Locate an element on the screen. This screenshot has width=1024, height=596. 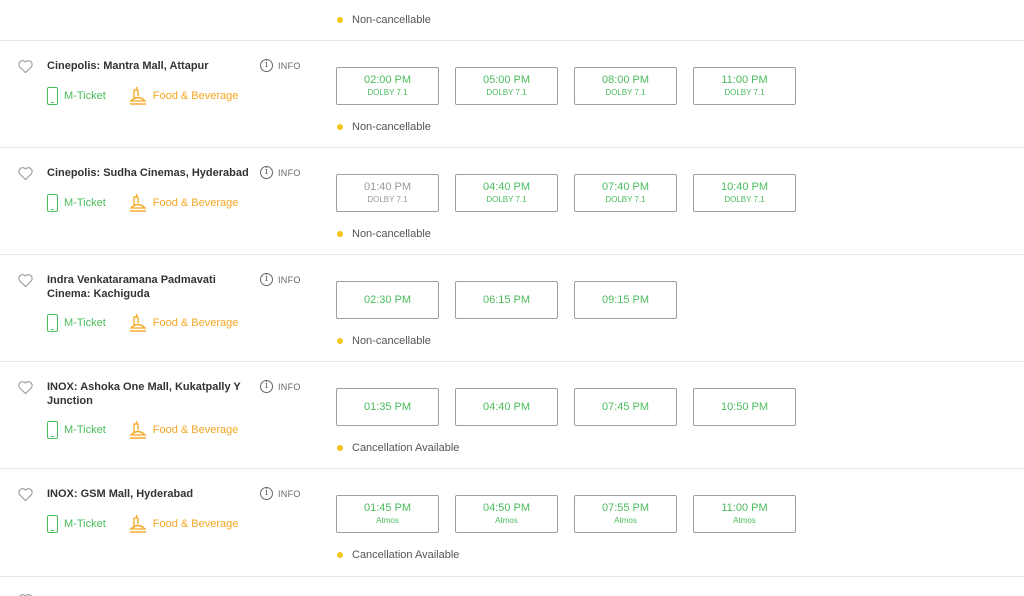
venue-name: Cinepolis: Sudha Cinemas, Hyderabad is located at coordinates (149, 173).